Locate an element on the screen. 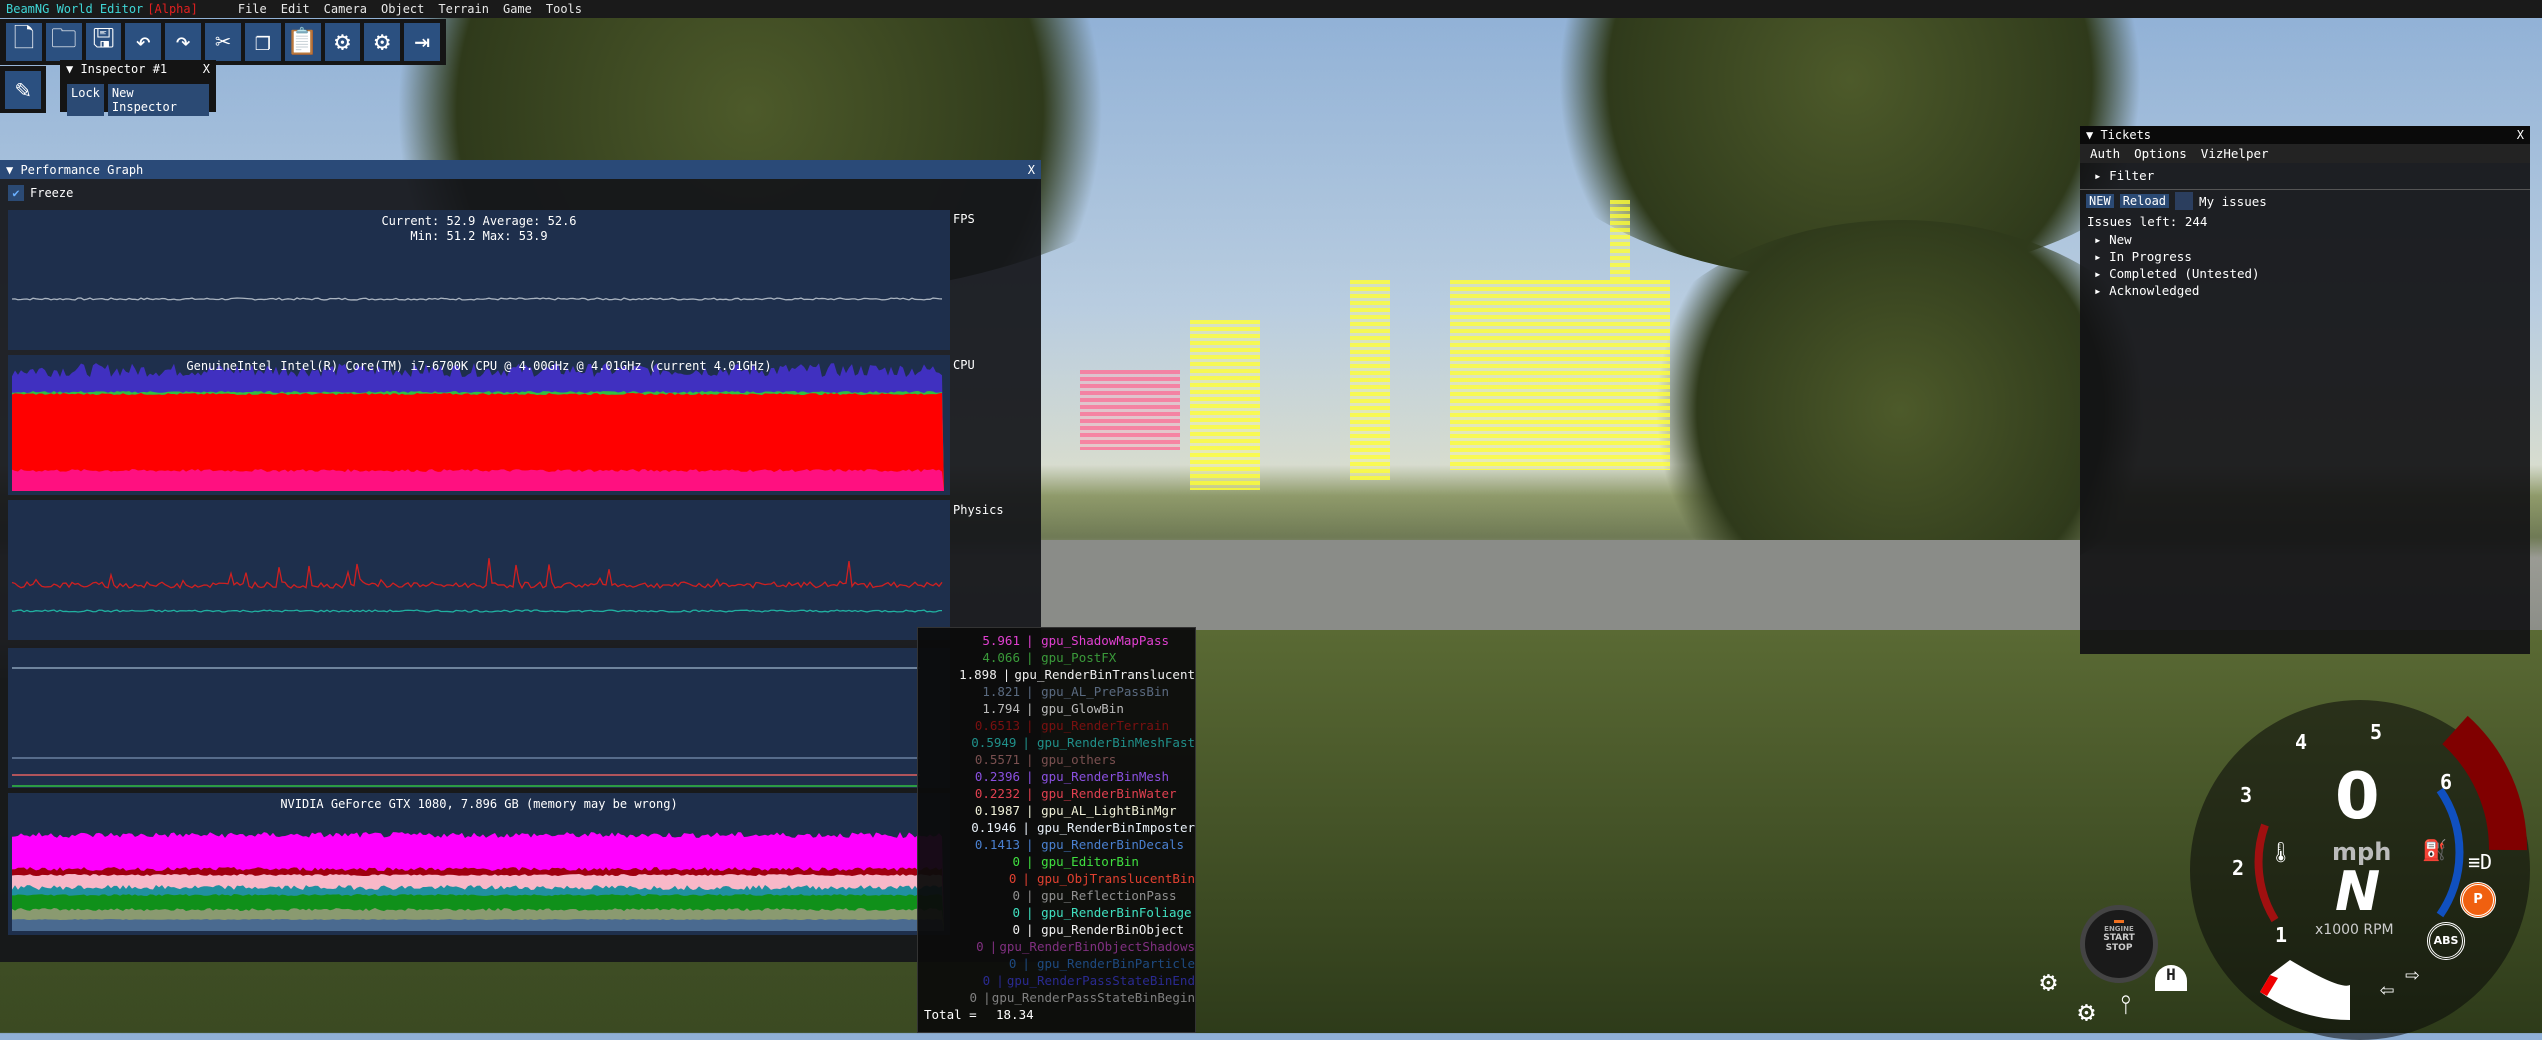 The height and width of the screenshot is (1040, 2542). menu-camera: Camera is located at coordinates (345, 9).